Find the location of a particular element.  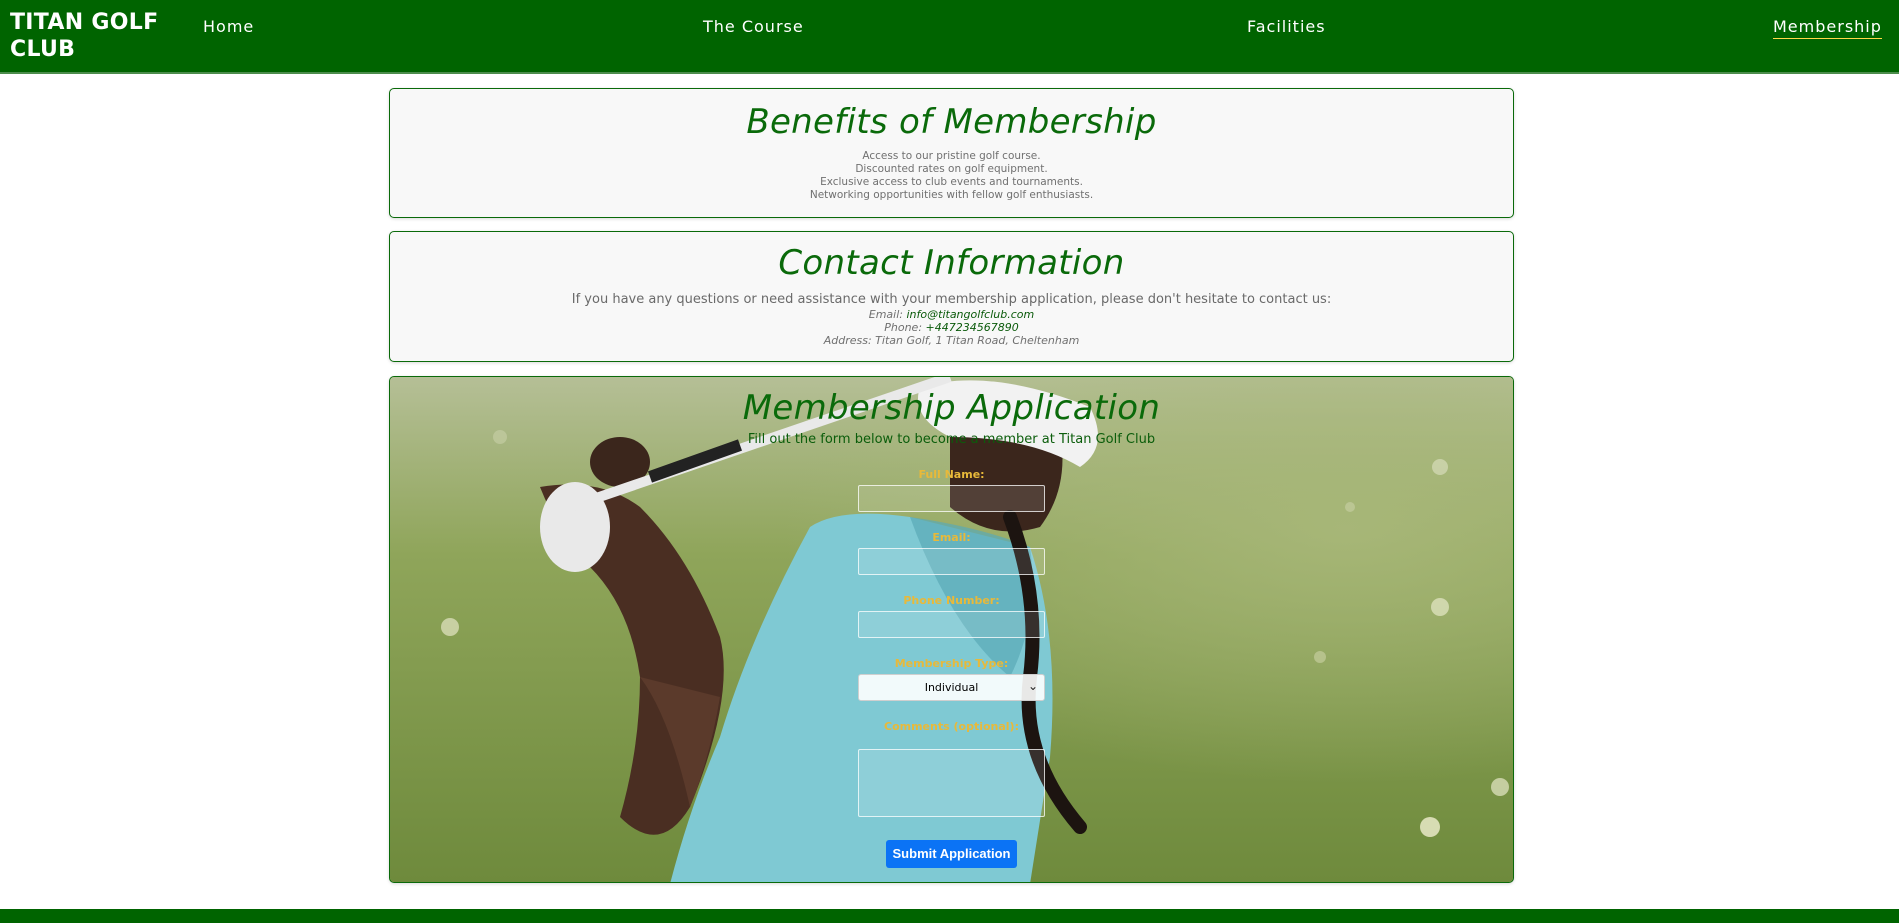

membership-type-value: Individual is located at coordinates (951, 687).